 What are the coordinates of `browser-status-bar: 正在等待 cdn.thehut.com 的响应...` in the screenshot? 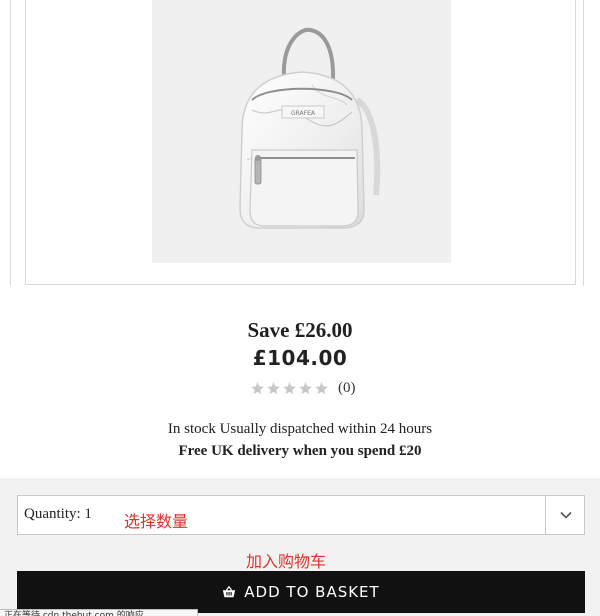 It's located at (99, 612).